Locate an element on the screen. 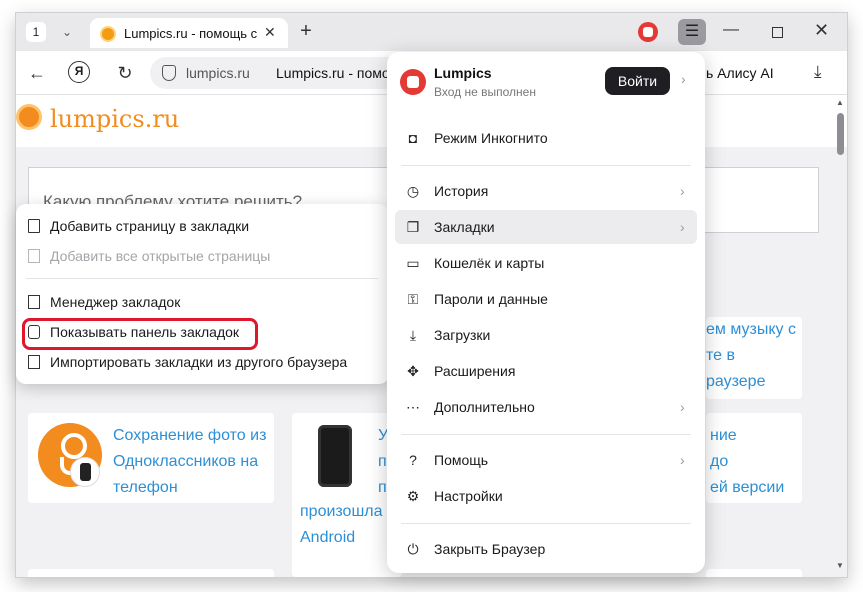 The image size is (863, 592). settings-icon: ⚙ is located at coordinates (413, 496).